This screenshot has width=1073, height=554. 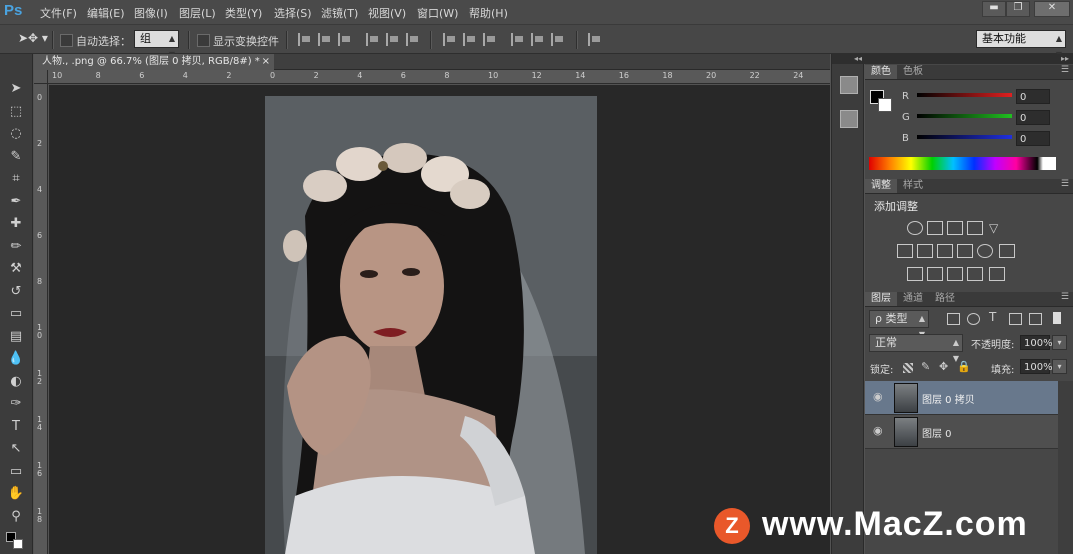 I want to click on photo-filter-icon, so click(x=965, y=251).